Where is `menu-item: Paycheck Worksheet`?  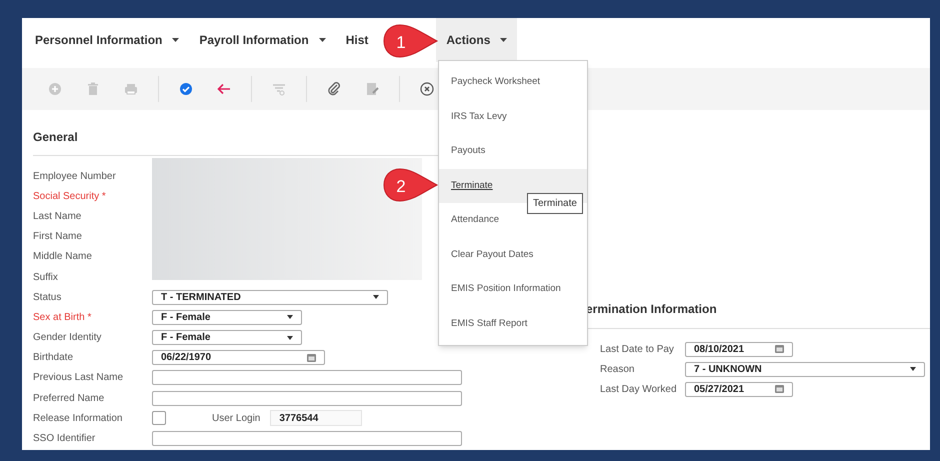
menu-item: Paycheck Worksheet is located at coordinates (513, 82).